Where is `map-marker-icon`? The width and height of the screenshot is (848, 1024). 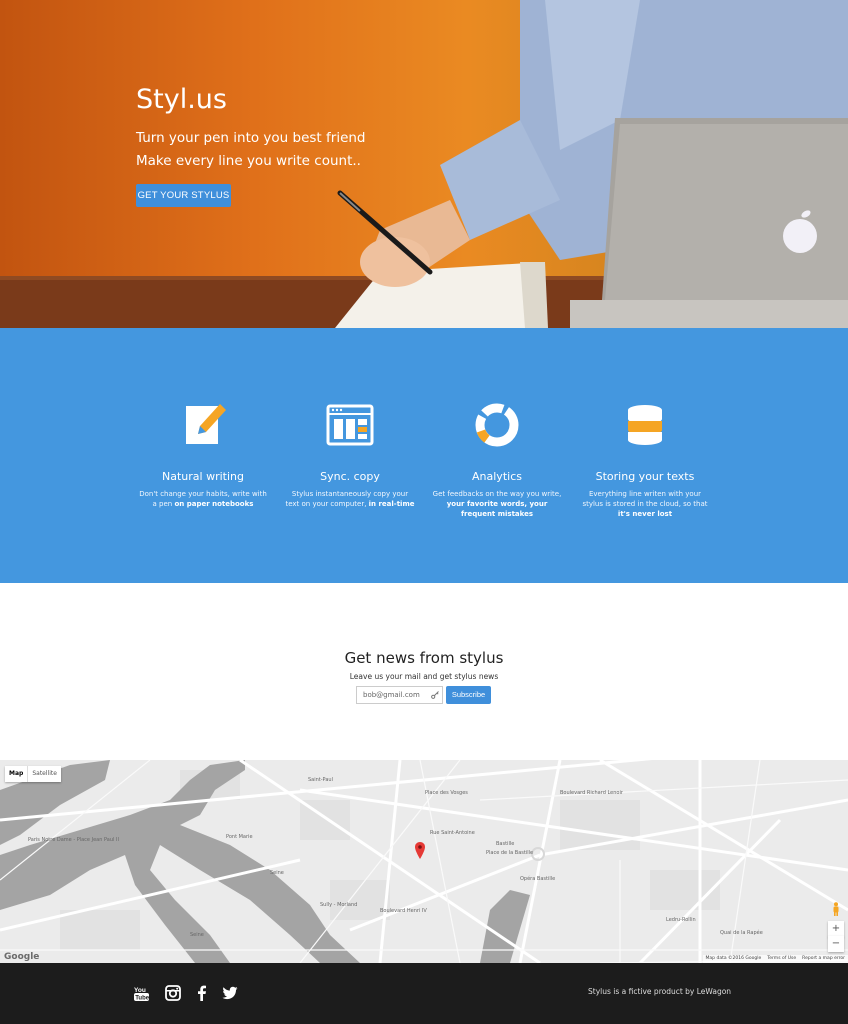
map-marker-icon is located at coordinates (420, 850).